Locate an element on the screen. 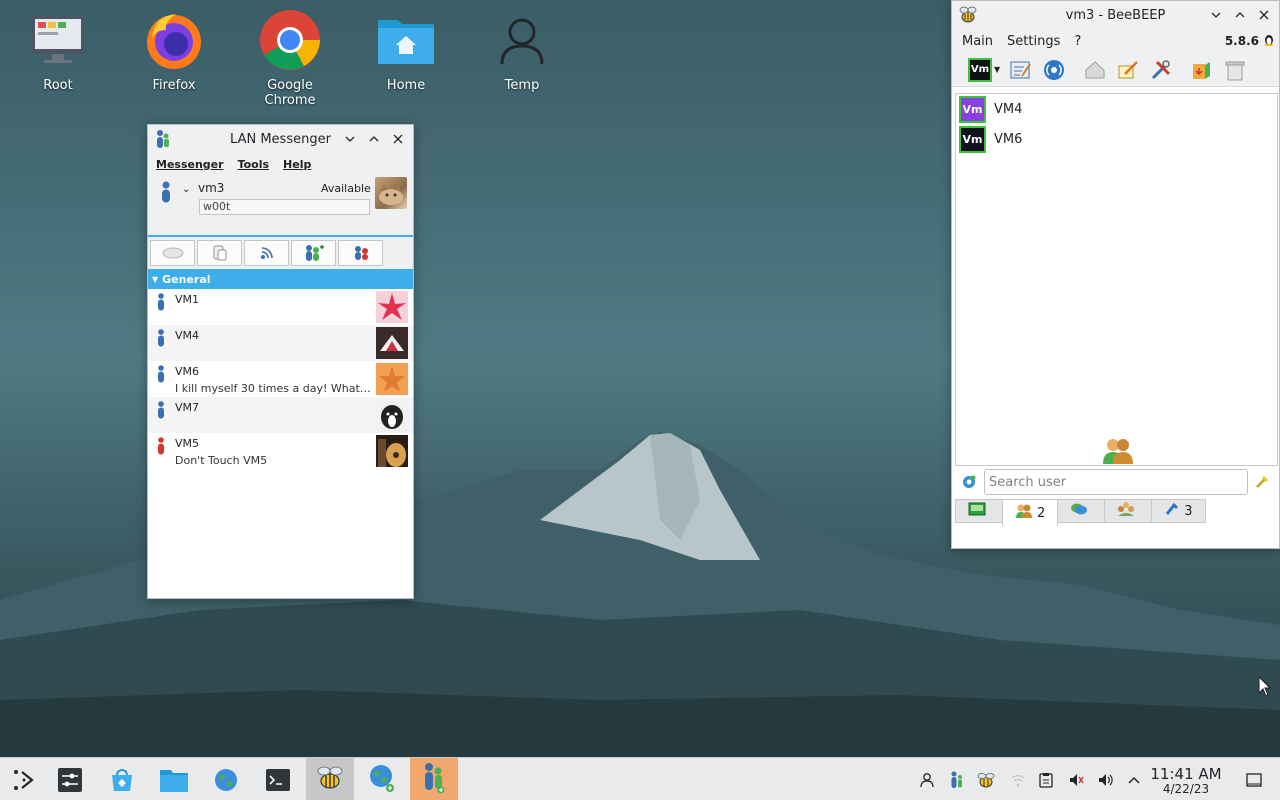  status-note-field: w00t is located at coordinates (284, 207).